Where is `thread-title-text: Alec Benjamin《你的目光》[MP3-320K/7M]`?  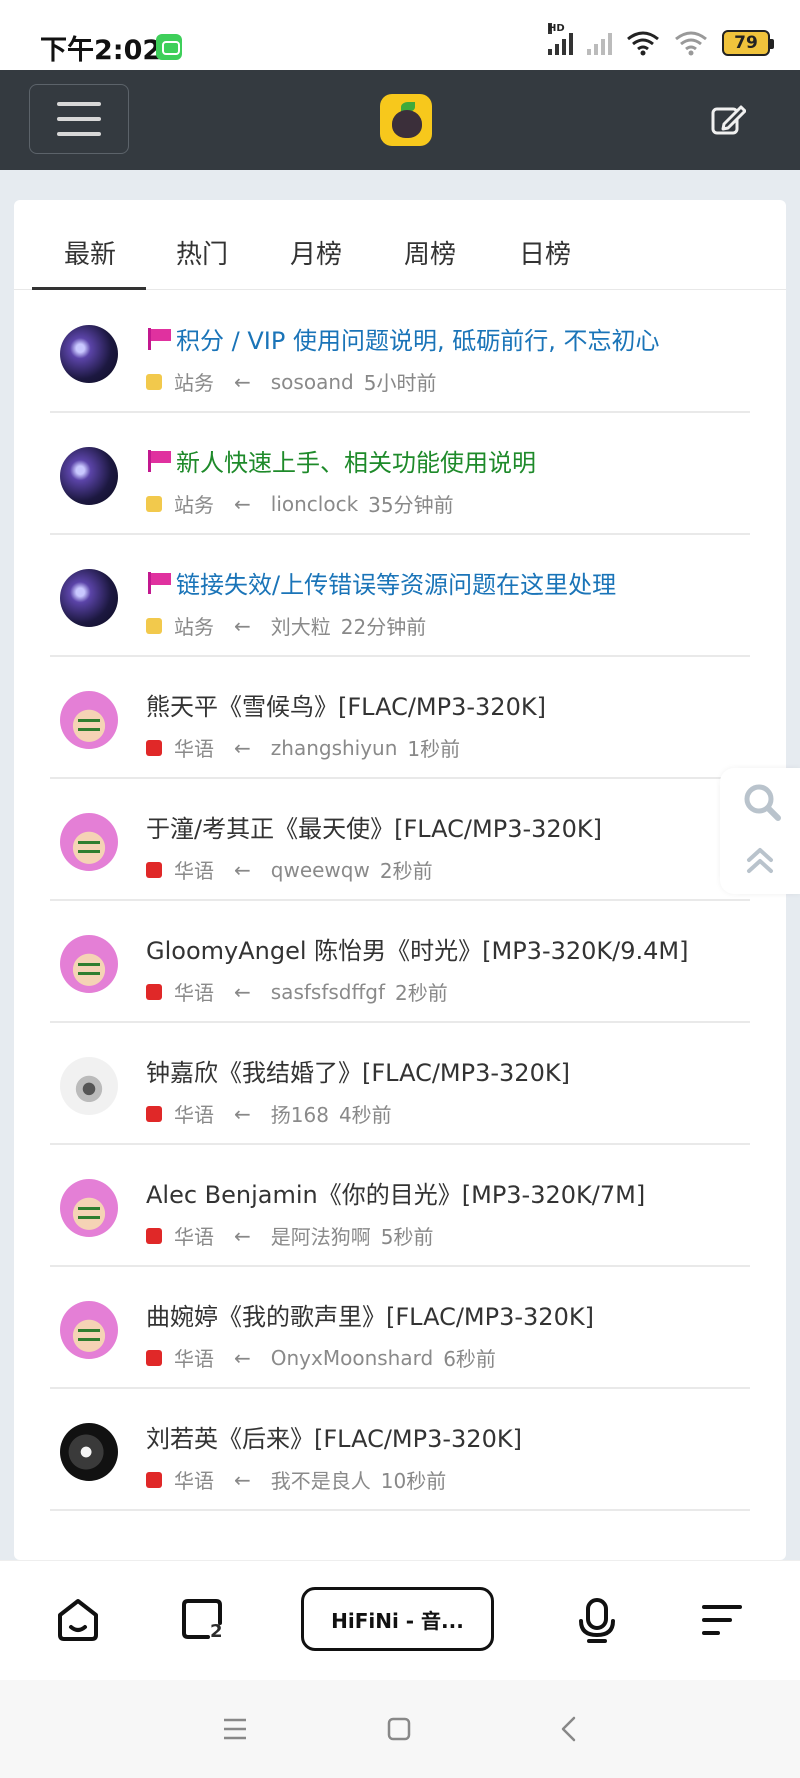 thread-title-text: Alec Benjamin《你的目光》[MP3-320K/7M] is located at coordinates (396, 1195).